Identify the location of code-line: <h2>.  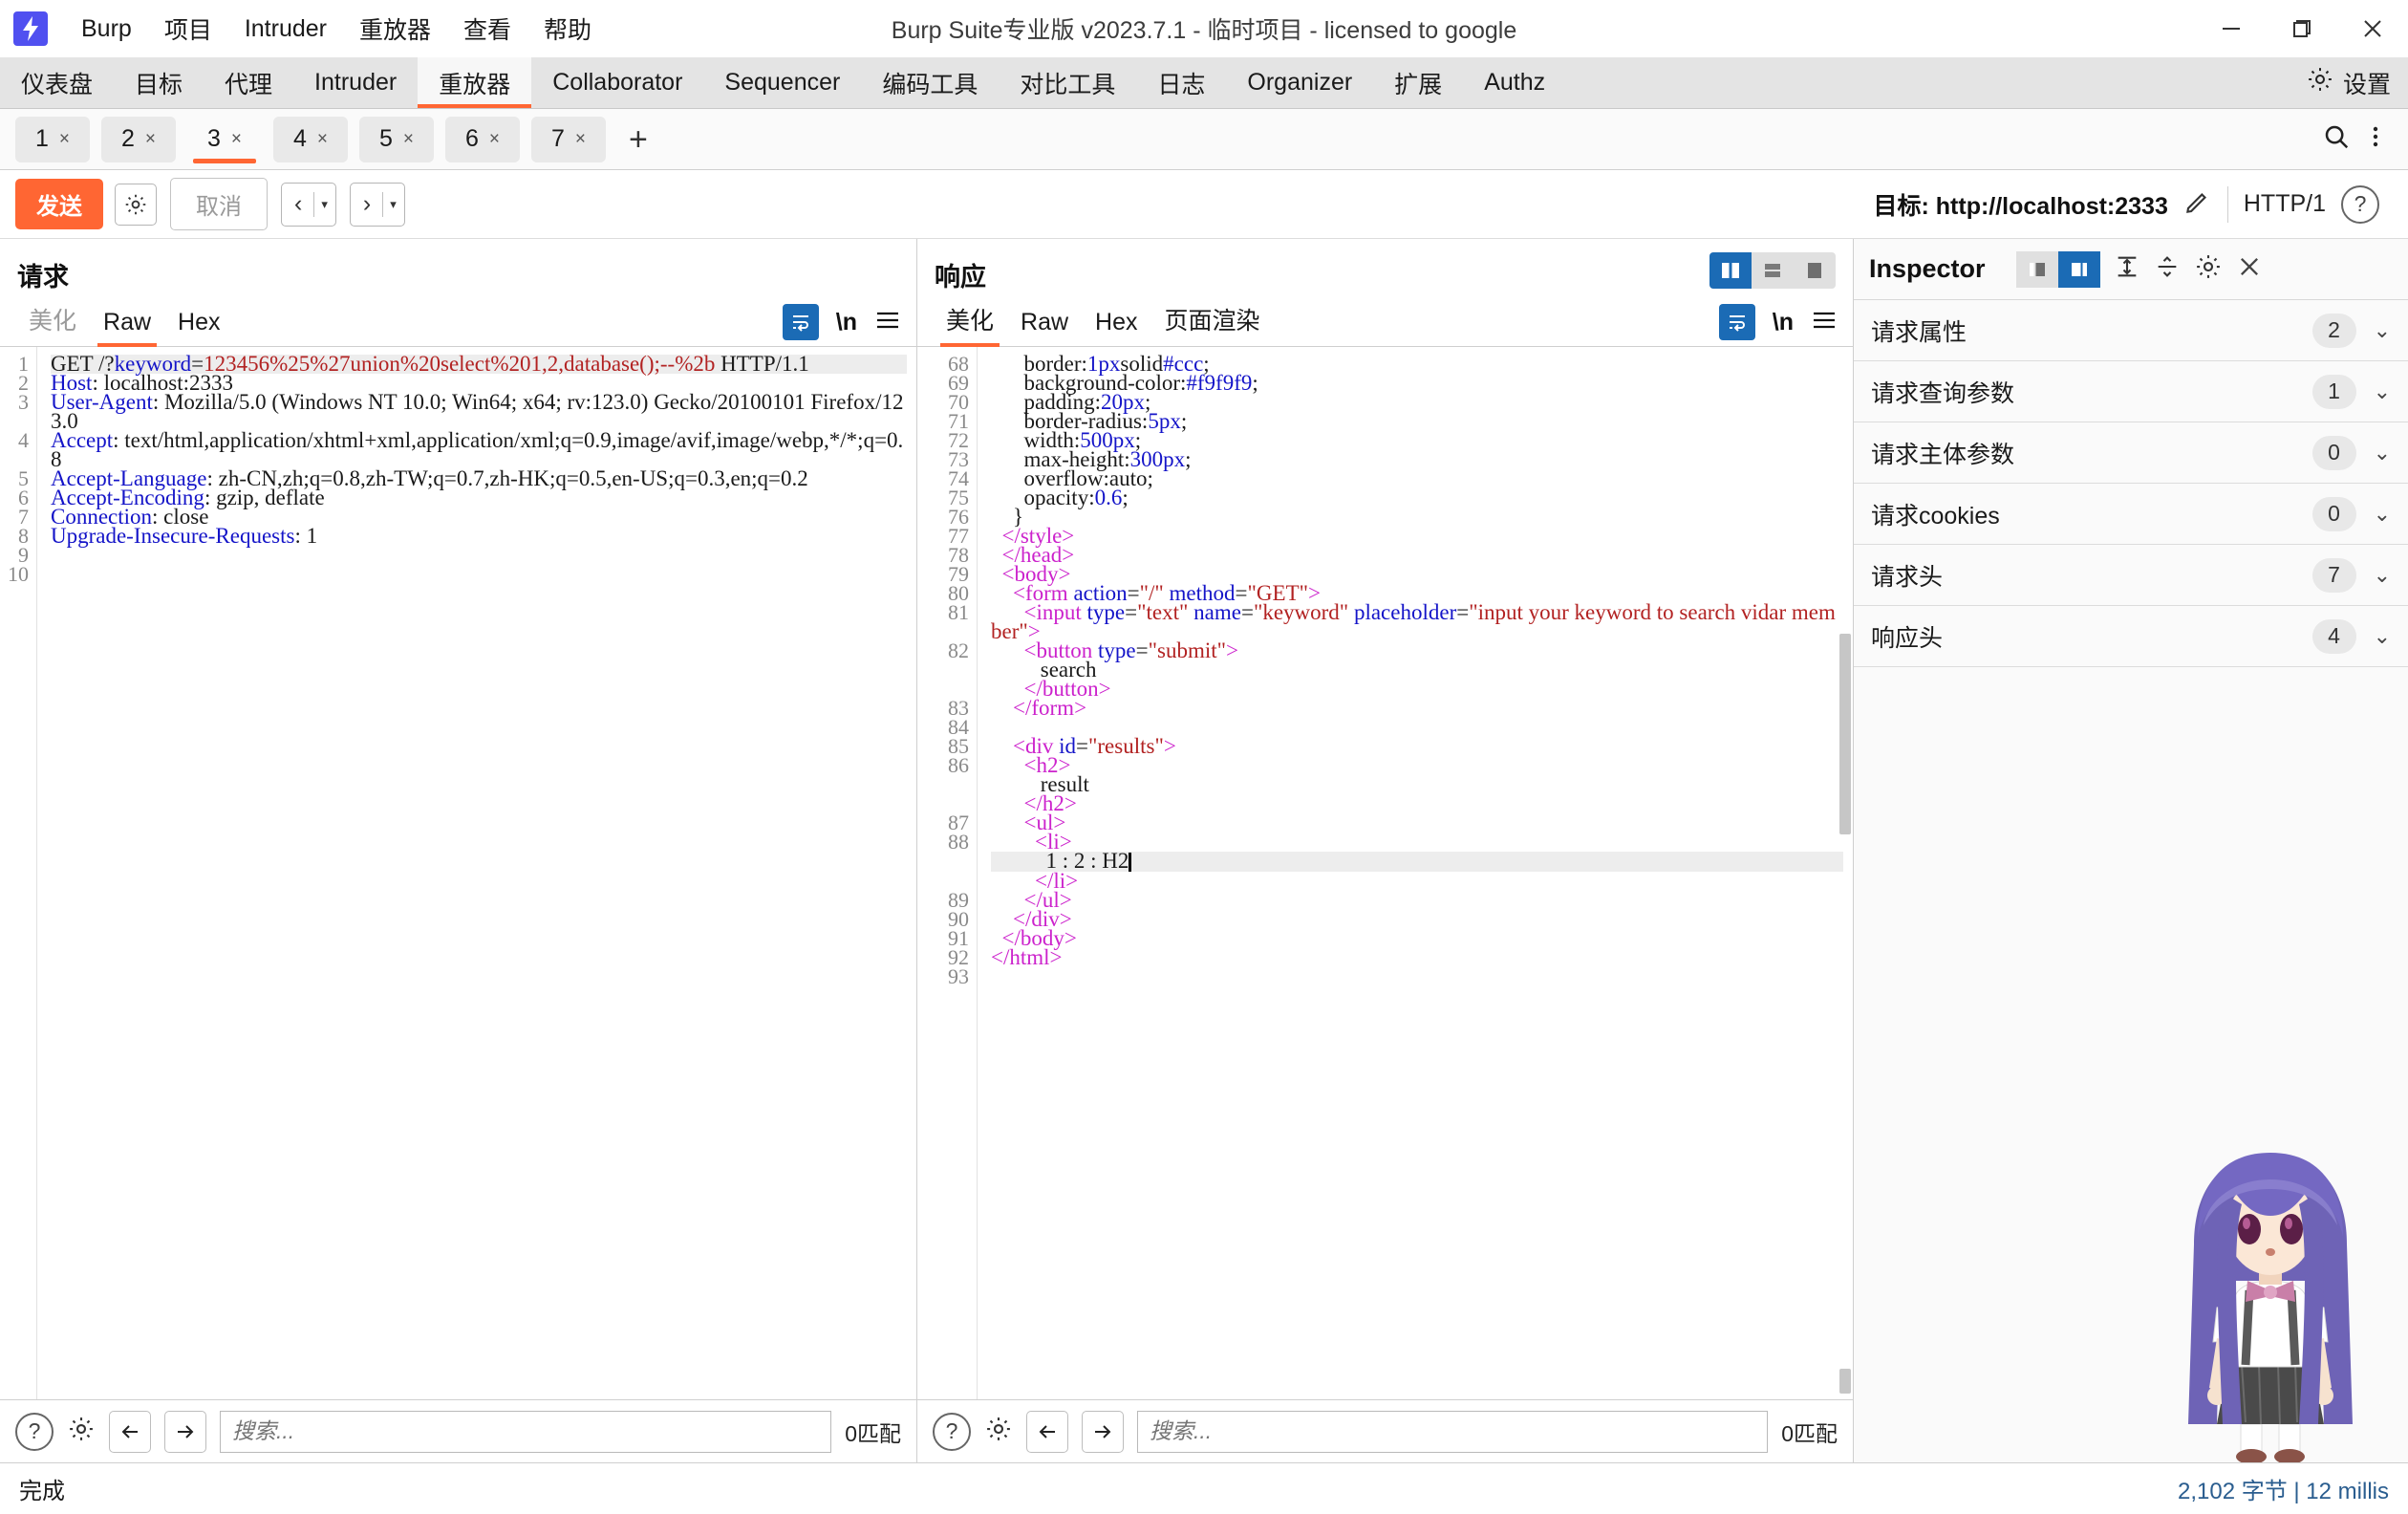
(1417, 765).